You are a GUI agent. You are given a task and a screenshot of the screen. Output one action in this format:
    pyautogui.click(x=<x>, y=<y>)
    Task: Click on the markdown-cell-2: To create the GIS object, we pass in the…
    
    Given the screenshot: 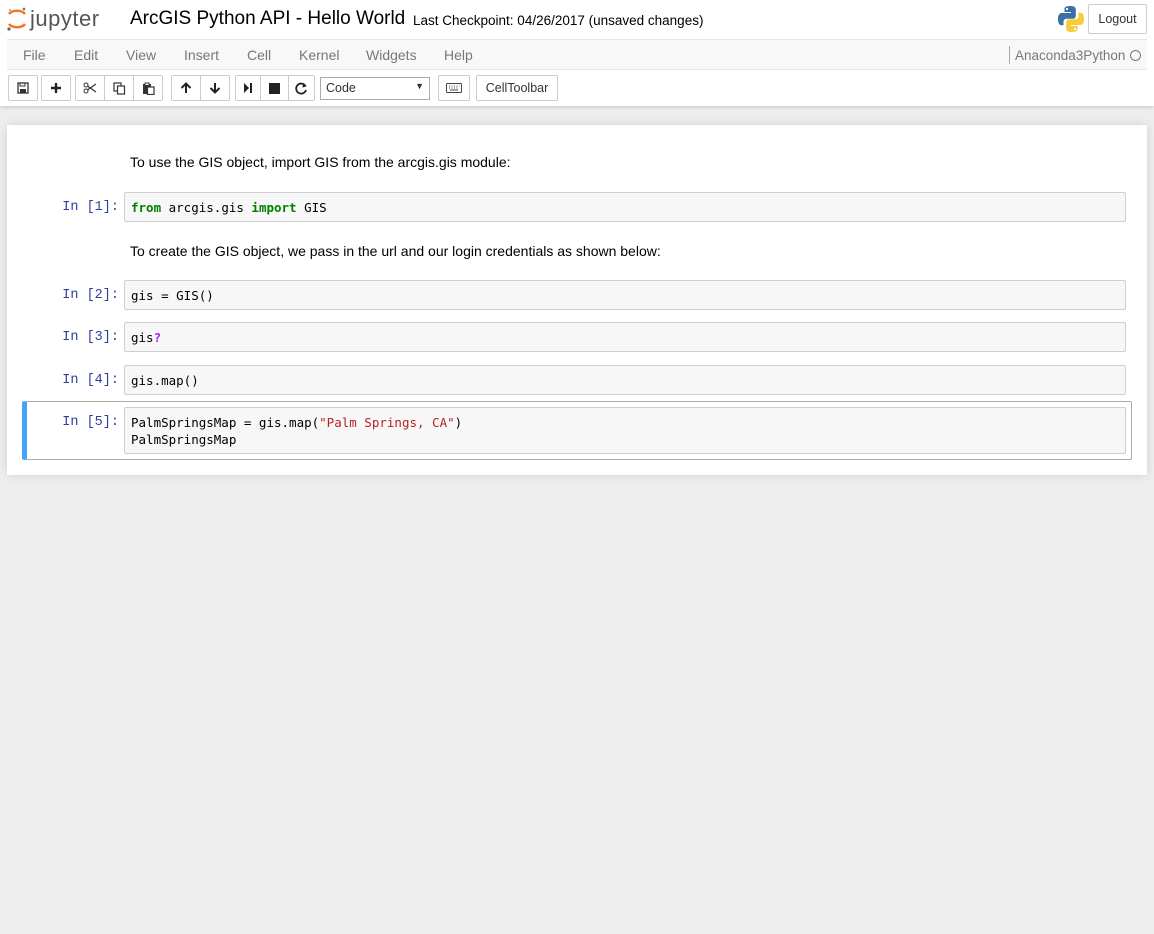 What is the action you would take?
    pyautogui.click(x=395, y=251)
    